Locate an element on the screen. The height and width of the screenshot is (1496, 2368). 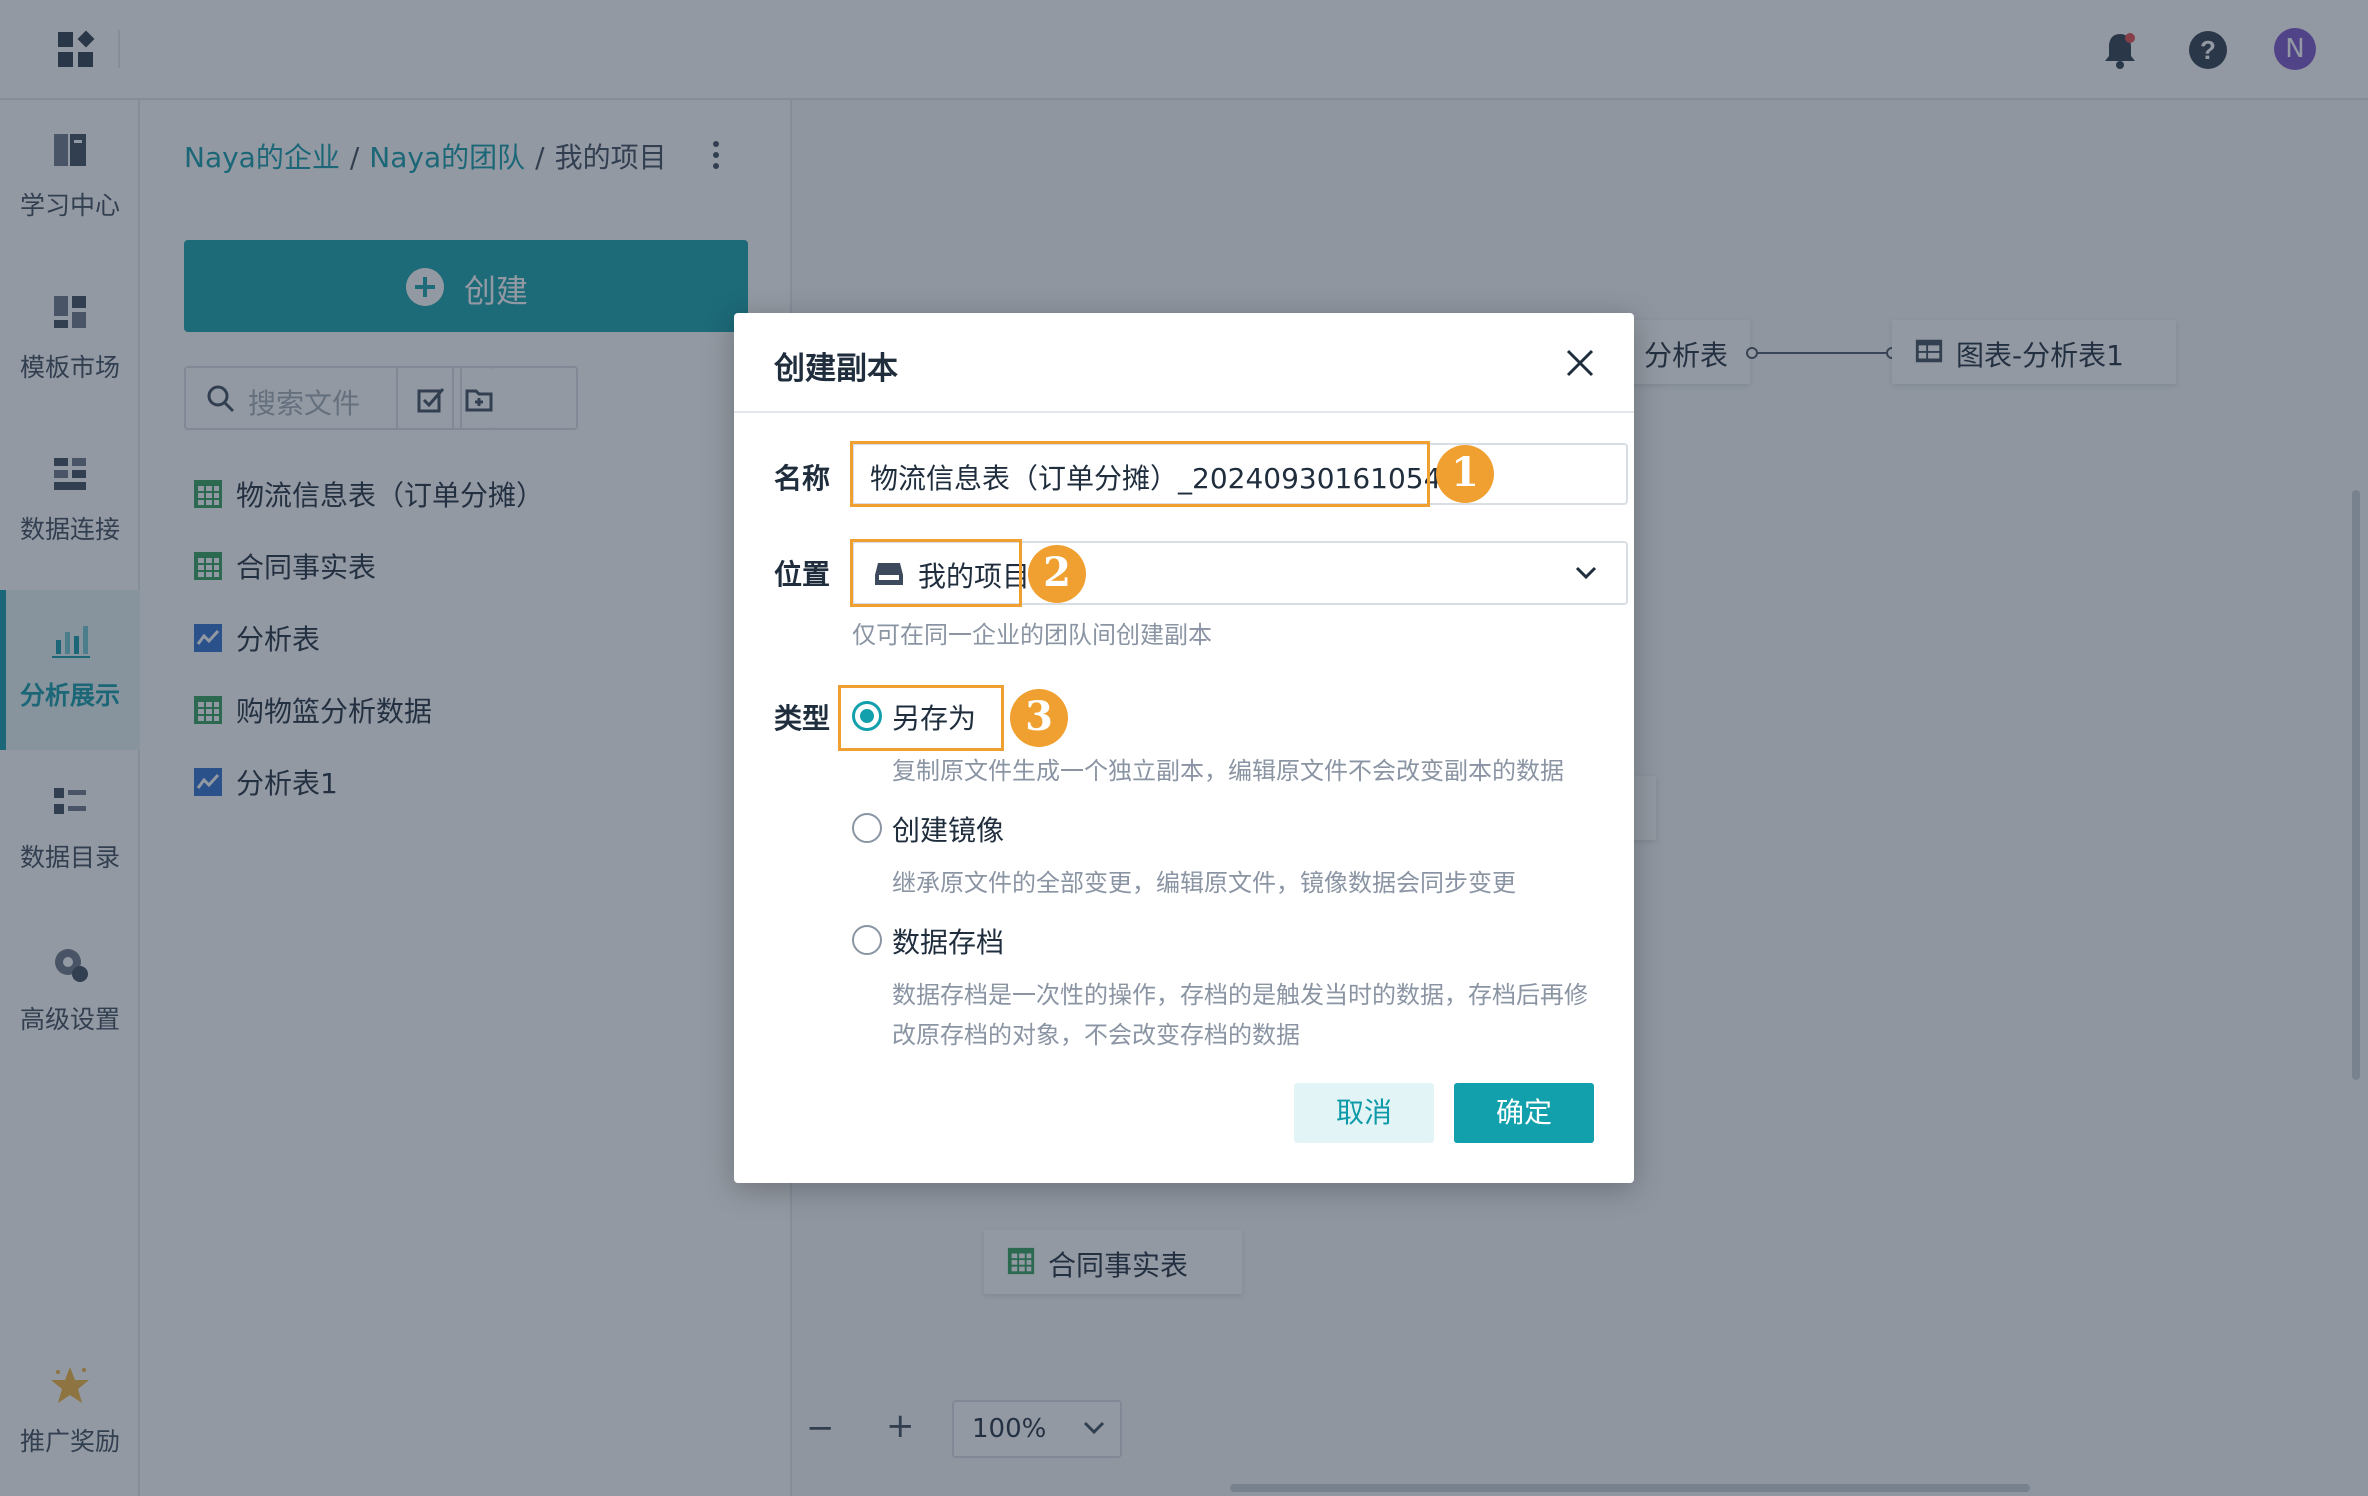
name-label: 名称 is located at coordinates (802, 478).